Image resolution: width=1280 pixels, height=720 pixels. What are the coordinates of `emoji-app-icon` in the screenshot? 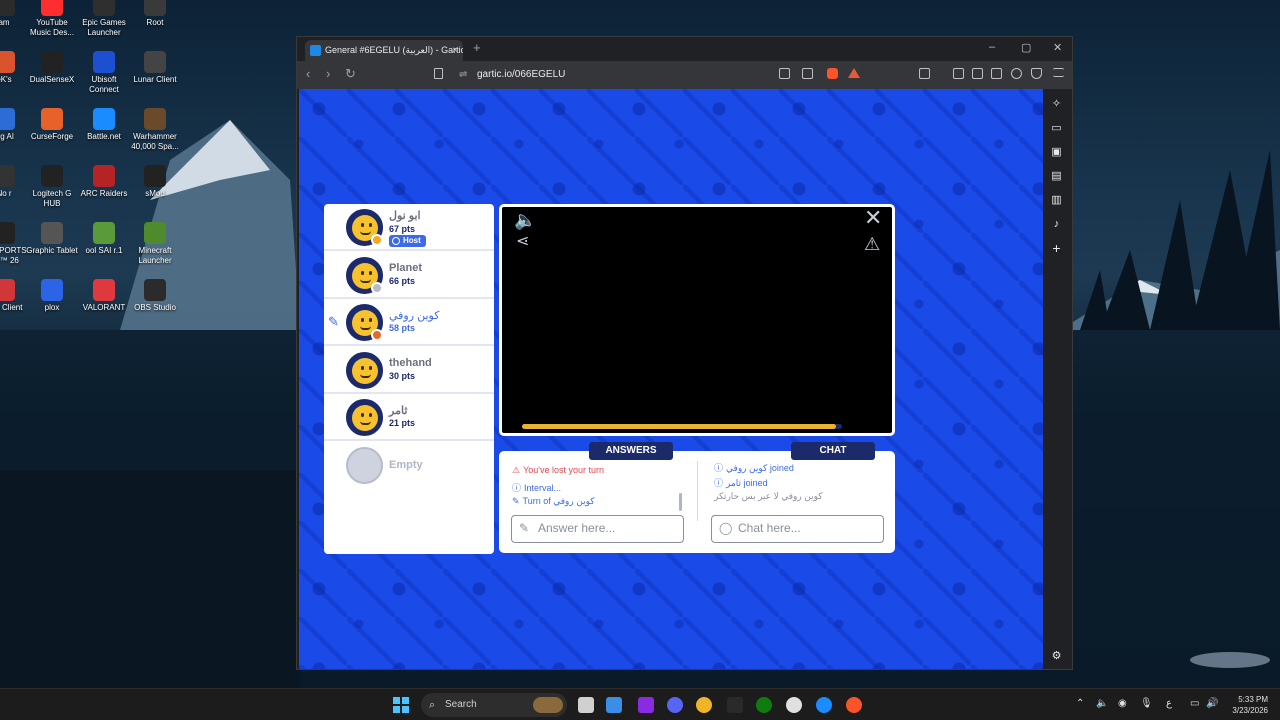 It's located at (704, 705).